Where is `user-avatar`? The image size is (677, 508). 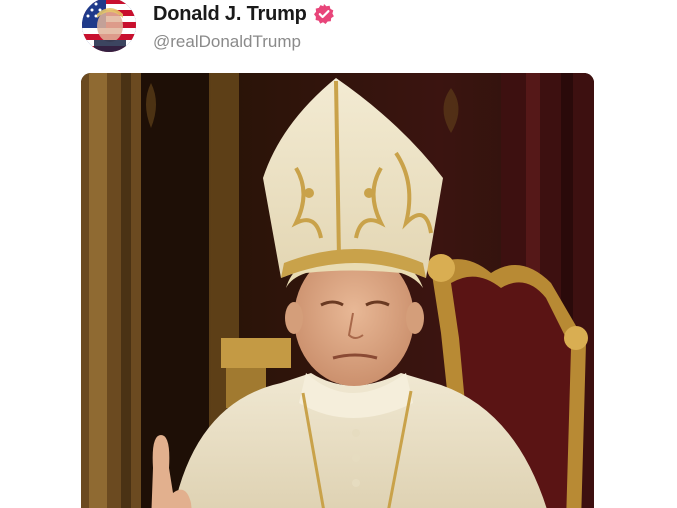 user-avatar is located at coordinates (109, 26).